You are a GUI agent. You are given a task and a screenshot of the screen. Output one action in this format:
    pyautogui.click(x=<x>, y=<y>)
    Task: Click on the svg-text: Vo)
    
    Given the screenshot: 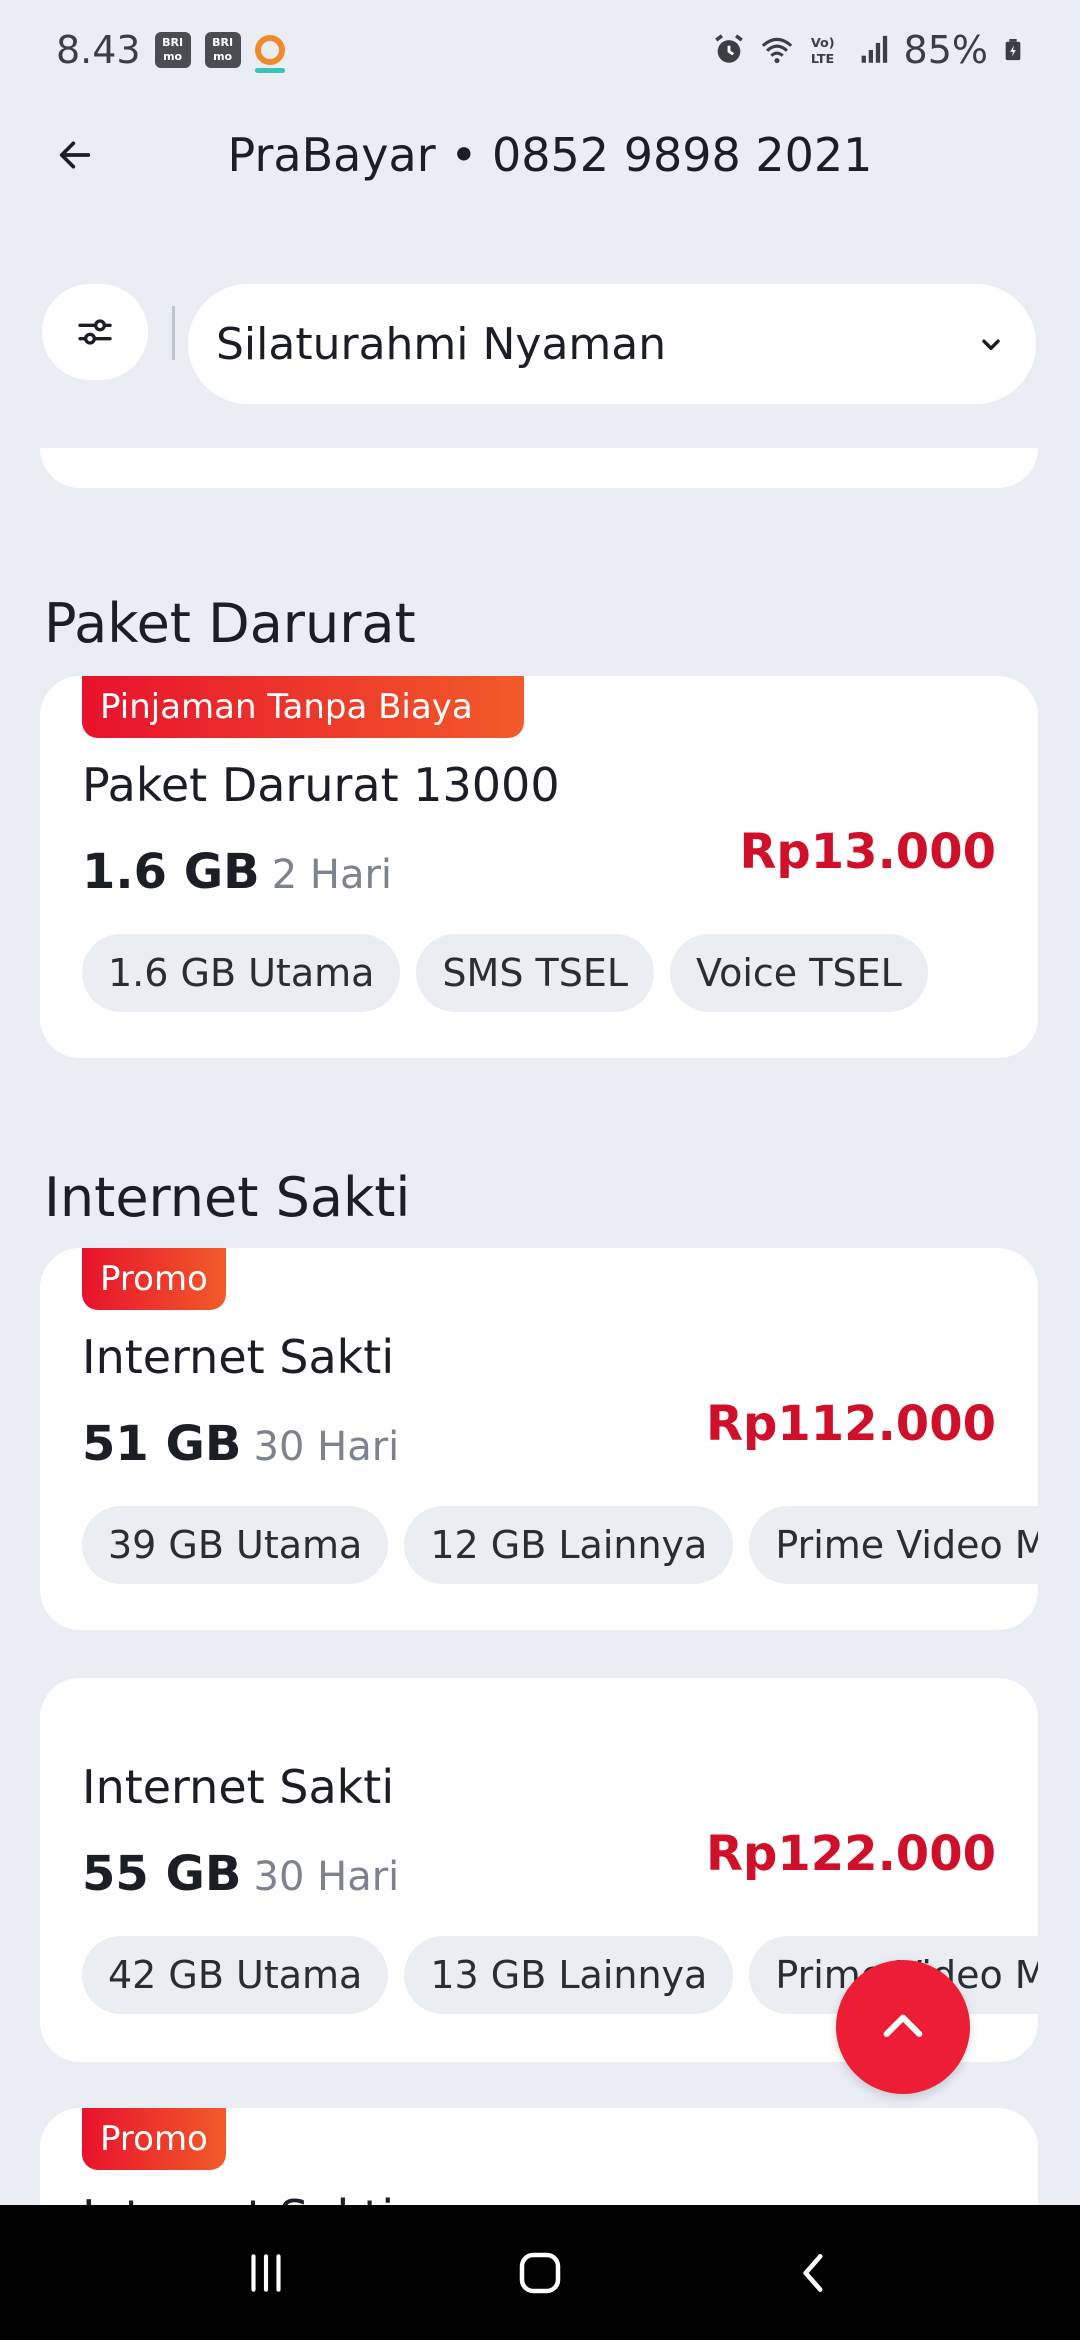 What is the action you would take?
    pyautogui.click(x=822, y=43)
    